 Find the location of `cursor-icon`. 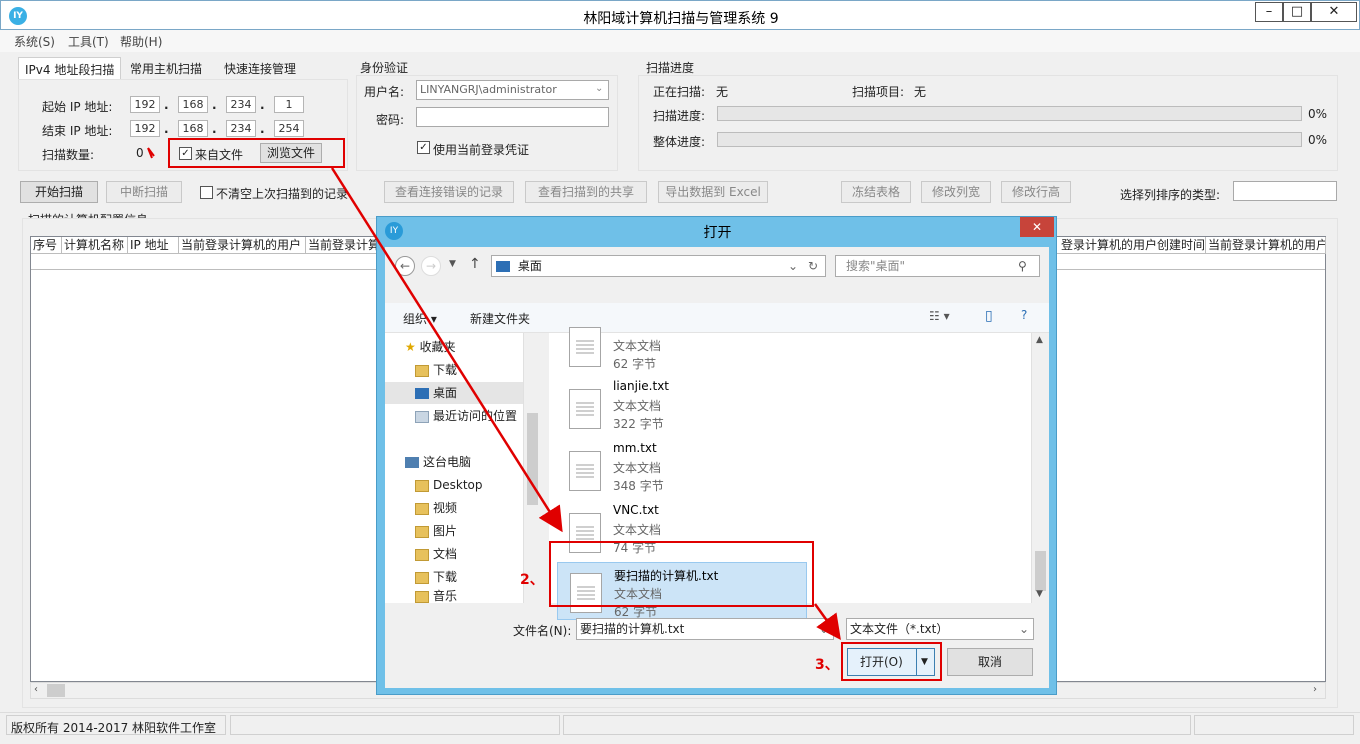

cursor-icon is located at coordinates (151, 153).